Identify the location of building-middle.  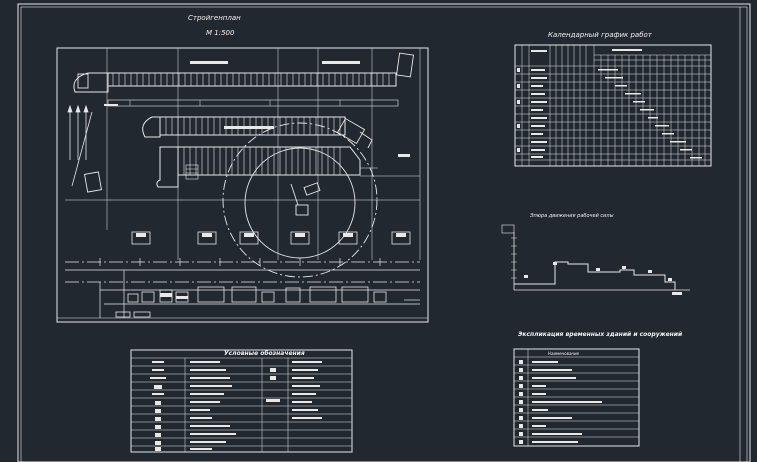
(244, 127).